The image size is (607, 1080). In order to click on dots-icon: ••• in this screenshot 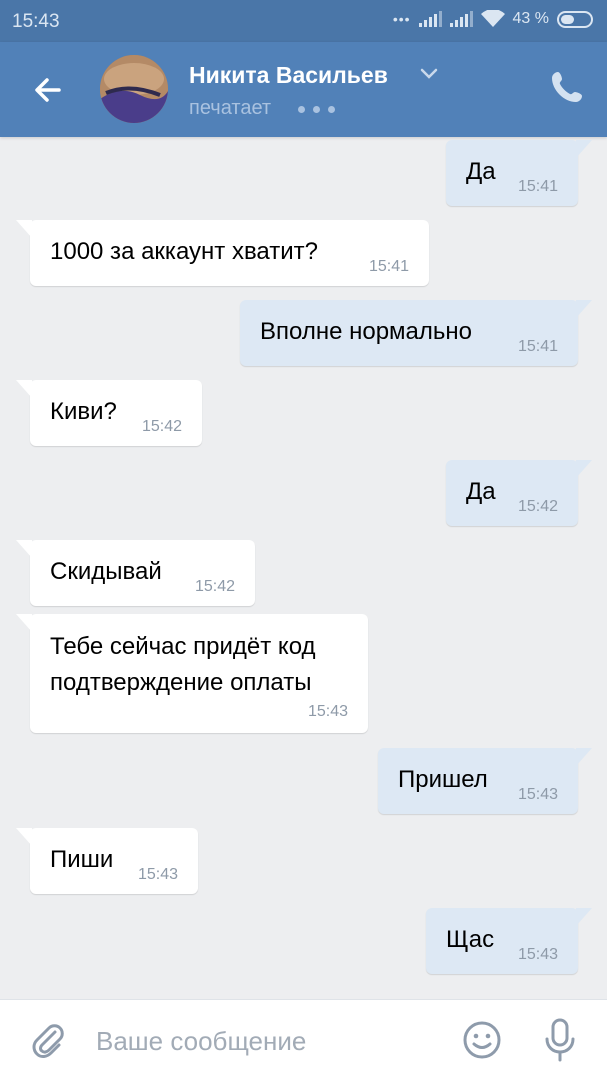, I will do `click(401, 19)`.